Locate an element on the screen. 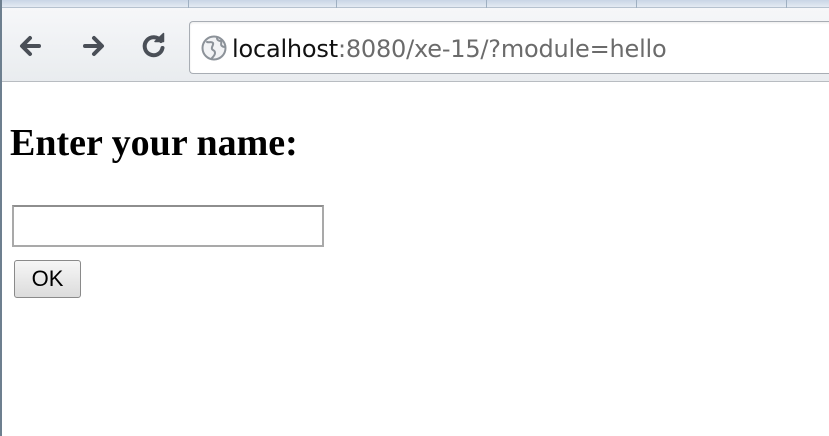 Image resolution: width=829 pixels, height=436 pixels. back-button is located at coordinates (30, 46).